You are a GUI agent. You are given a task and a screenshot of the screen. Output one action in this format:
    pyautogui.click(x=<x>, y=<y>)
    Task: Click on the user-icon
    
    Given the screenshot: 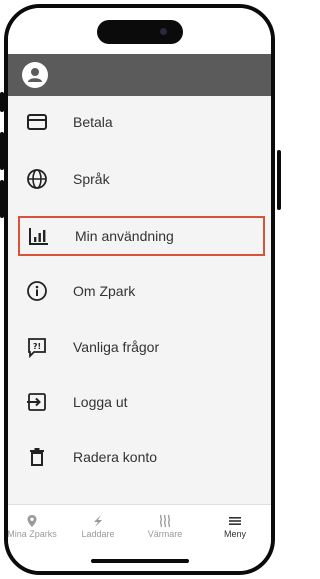 What is the action you would take?
    pyautogui.click(x=35, y=75)
    